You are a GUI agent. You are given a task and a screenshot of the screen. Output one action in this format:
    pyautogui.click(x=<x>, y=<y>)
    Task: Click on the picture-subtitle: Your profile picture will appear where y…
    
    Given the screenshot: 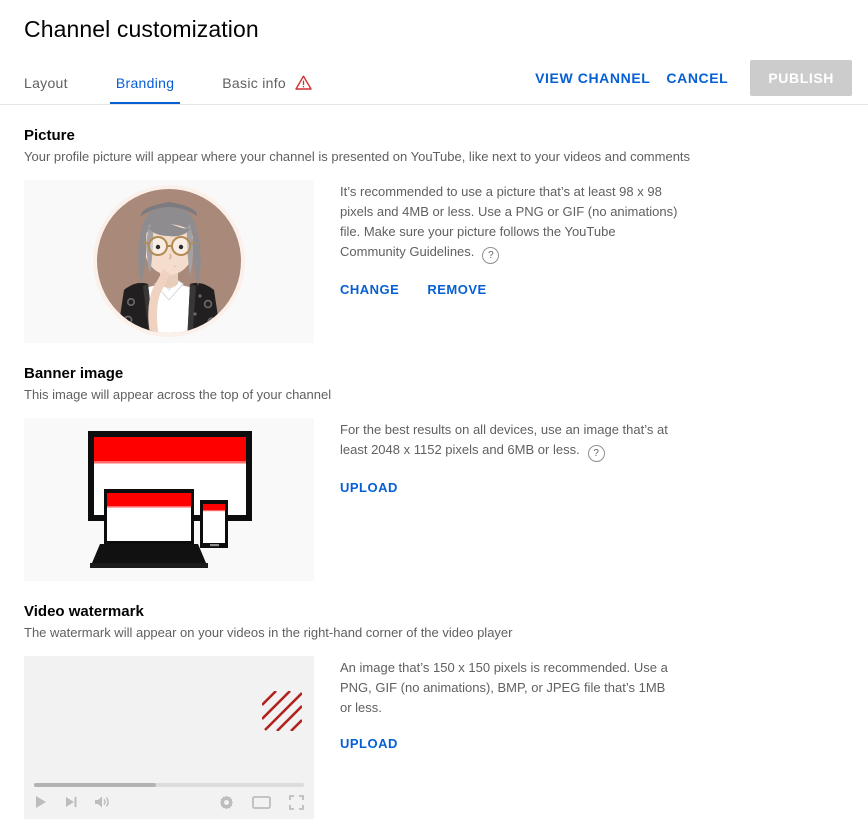 What is the action you would take?
    pyautogui.click(x=357, y=156)
    